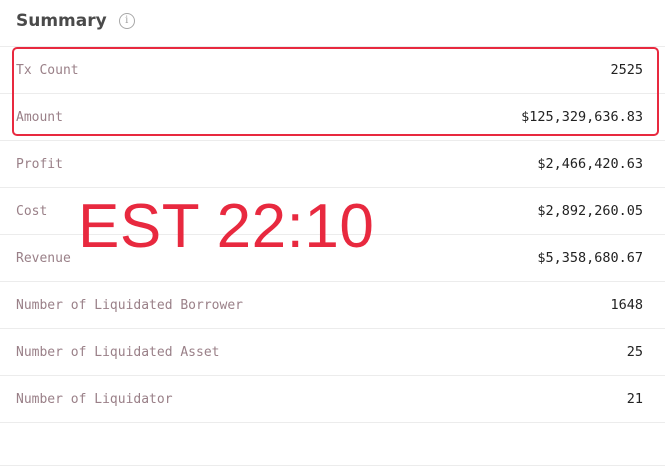  What do you see at coordinates (61, 21) in the screenshot?
I see `summary-title: Summary` at bounding box center [61, 21].